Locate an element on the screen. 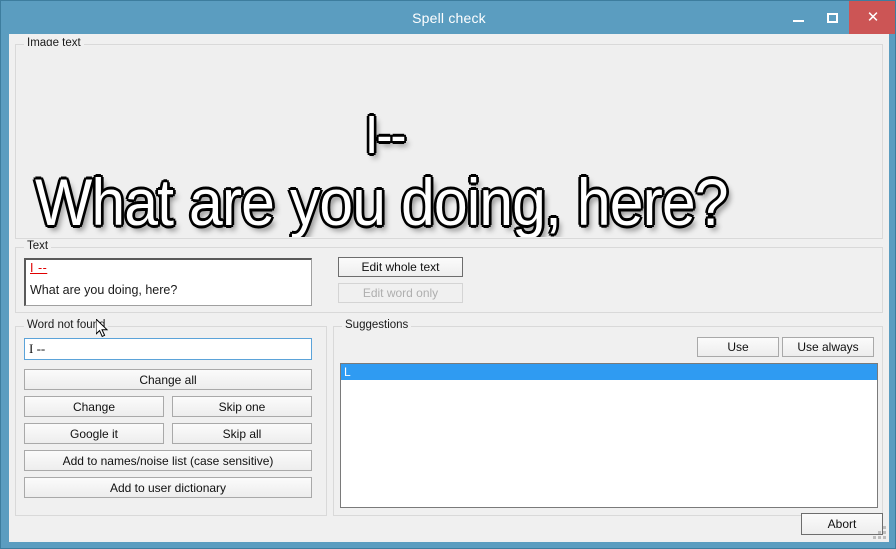  title-bar: Spell check ✕ is located at coordinates (448, 17).